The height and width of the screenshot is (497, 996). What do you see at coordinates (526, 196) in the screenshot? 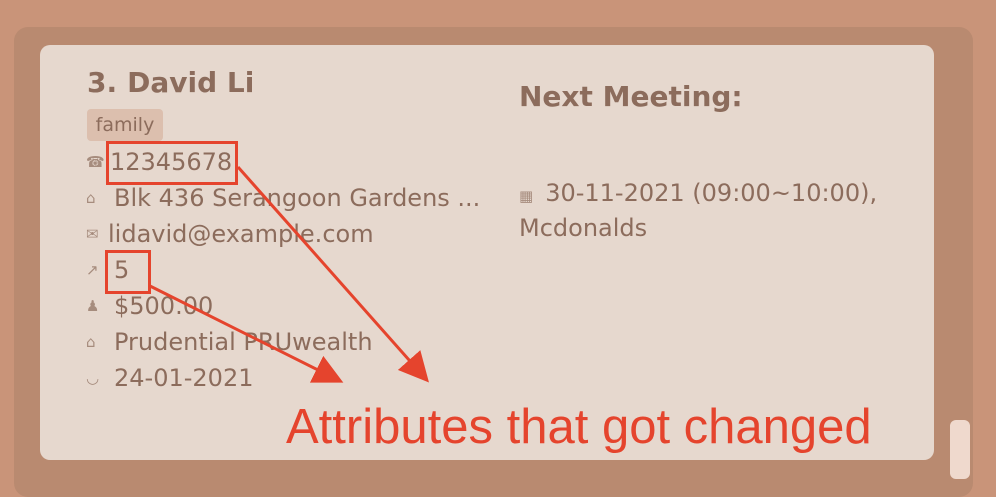
I see `calendar-icon: ▦` at bounding box center [526, 196].